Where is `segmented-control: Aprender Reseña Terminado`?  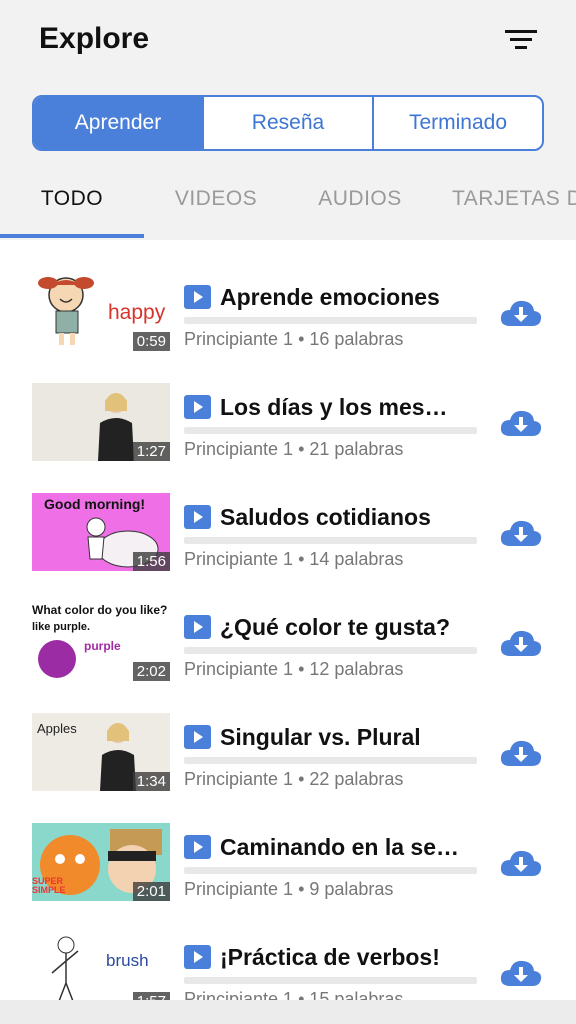 segmented-control: Aprender Reseña Terminado is located at coordinates (288, 123).